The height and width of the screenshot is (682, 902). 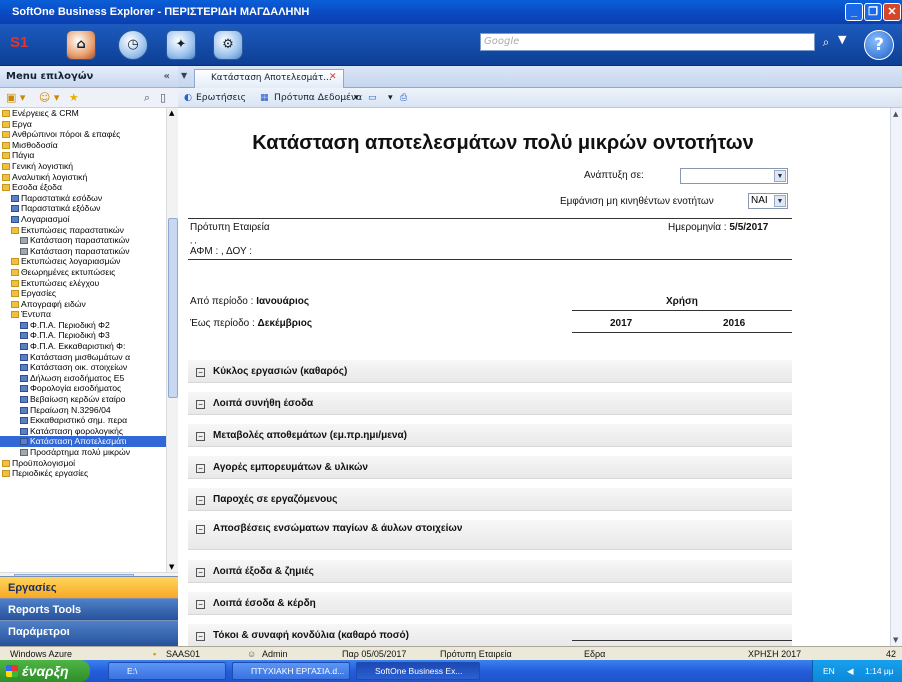 What do you see at coordinates (167, 77) in the screenshot?
I see `collapse-icon: «` at bounding box center [167, 77].